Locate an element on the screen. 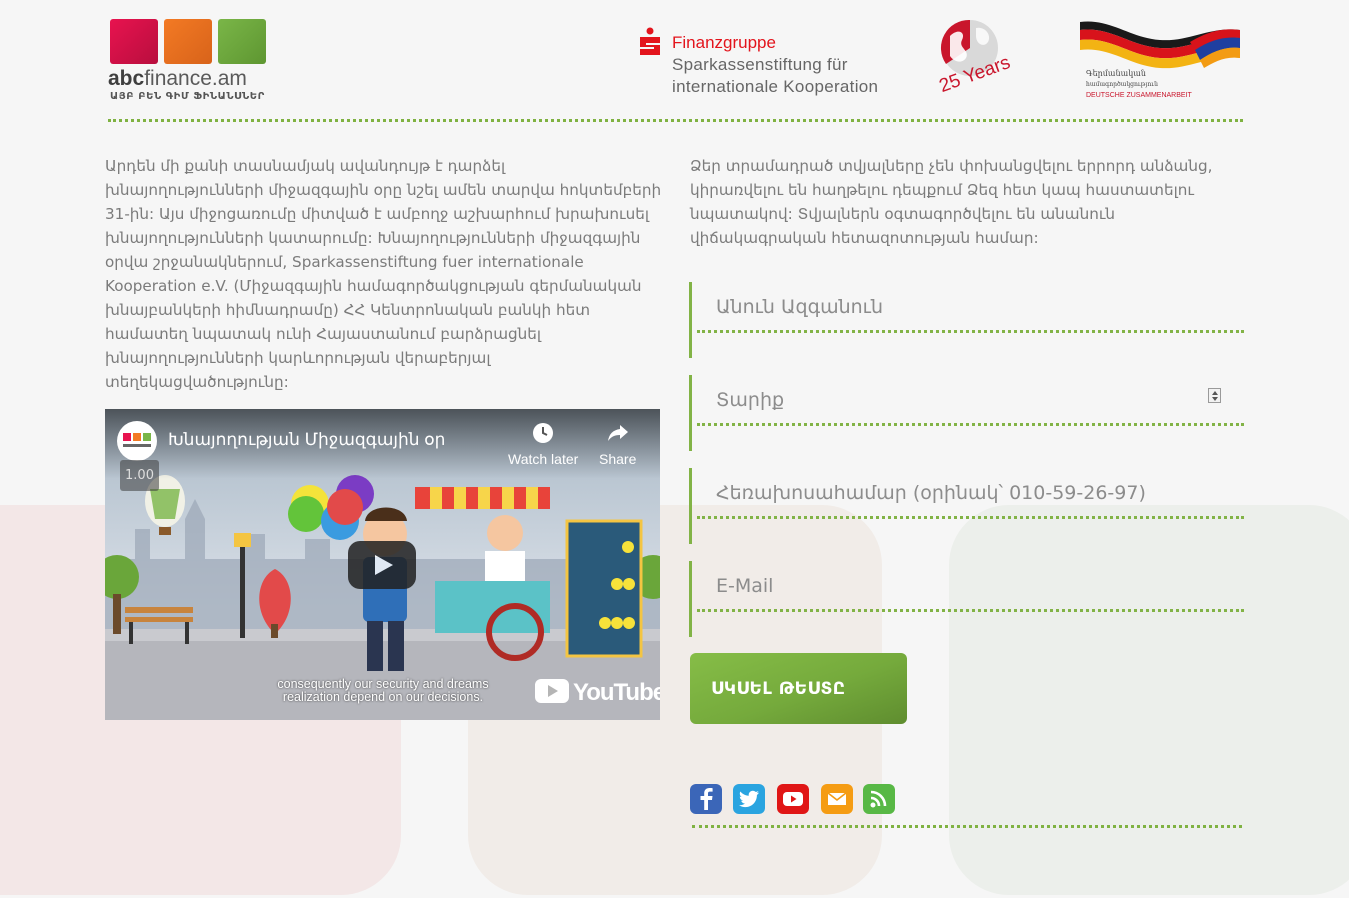 Image resolution: width=1349 pixels, height=898 pixels. share-label: Share is located at coordinates (618, 459).